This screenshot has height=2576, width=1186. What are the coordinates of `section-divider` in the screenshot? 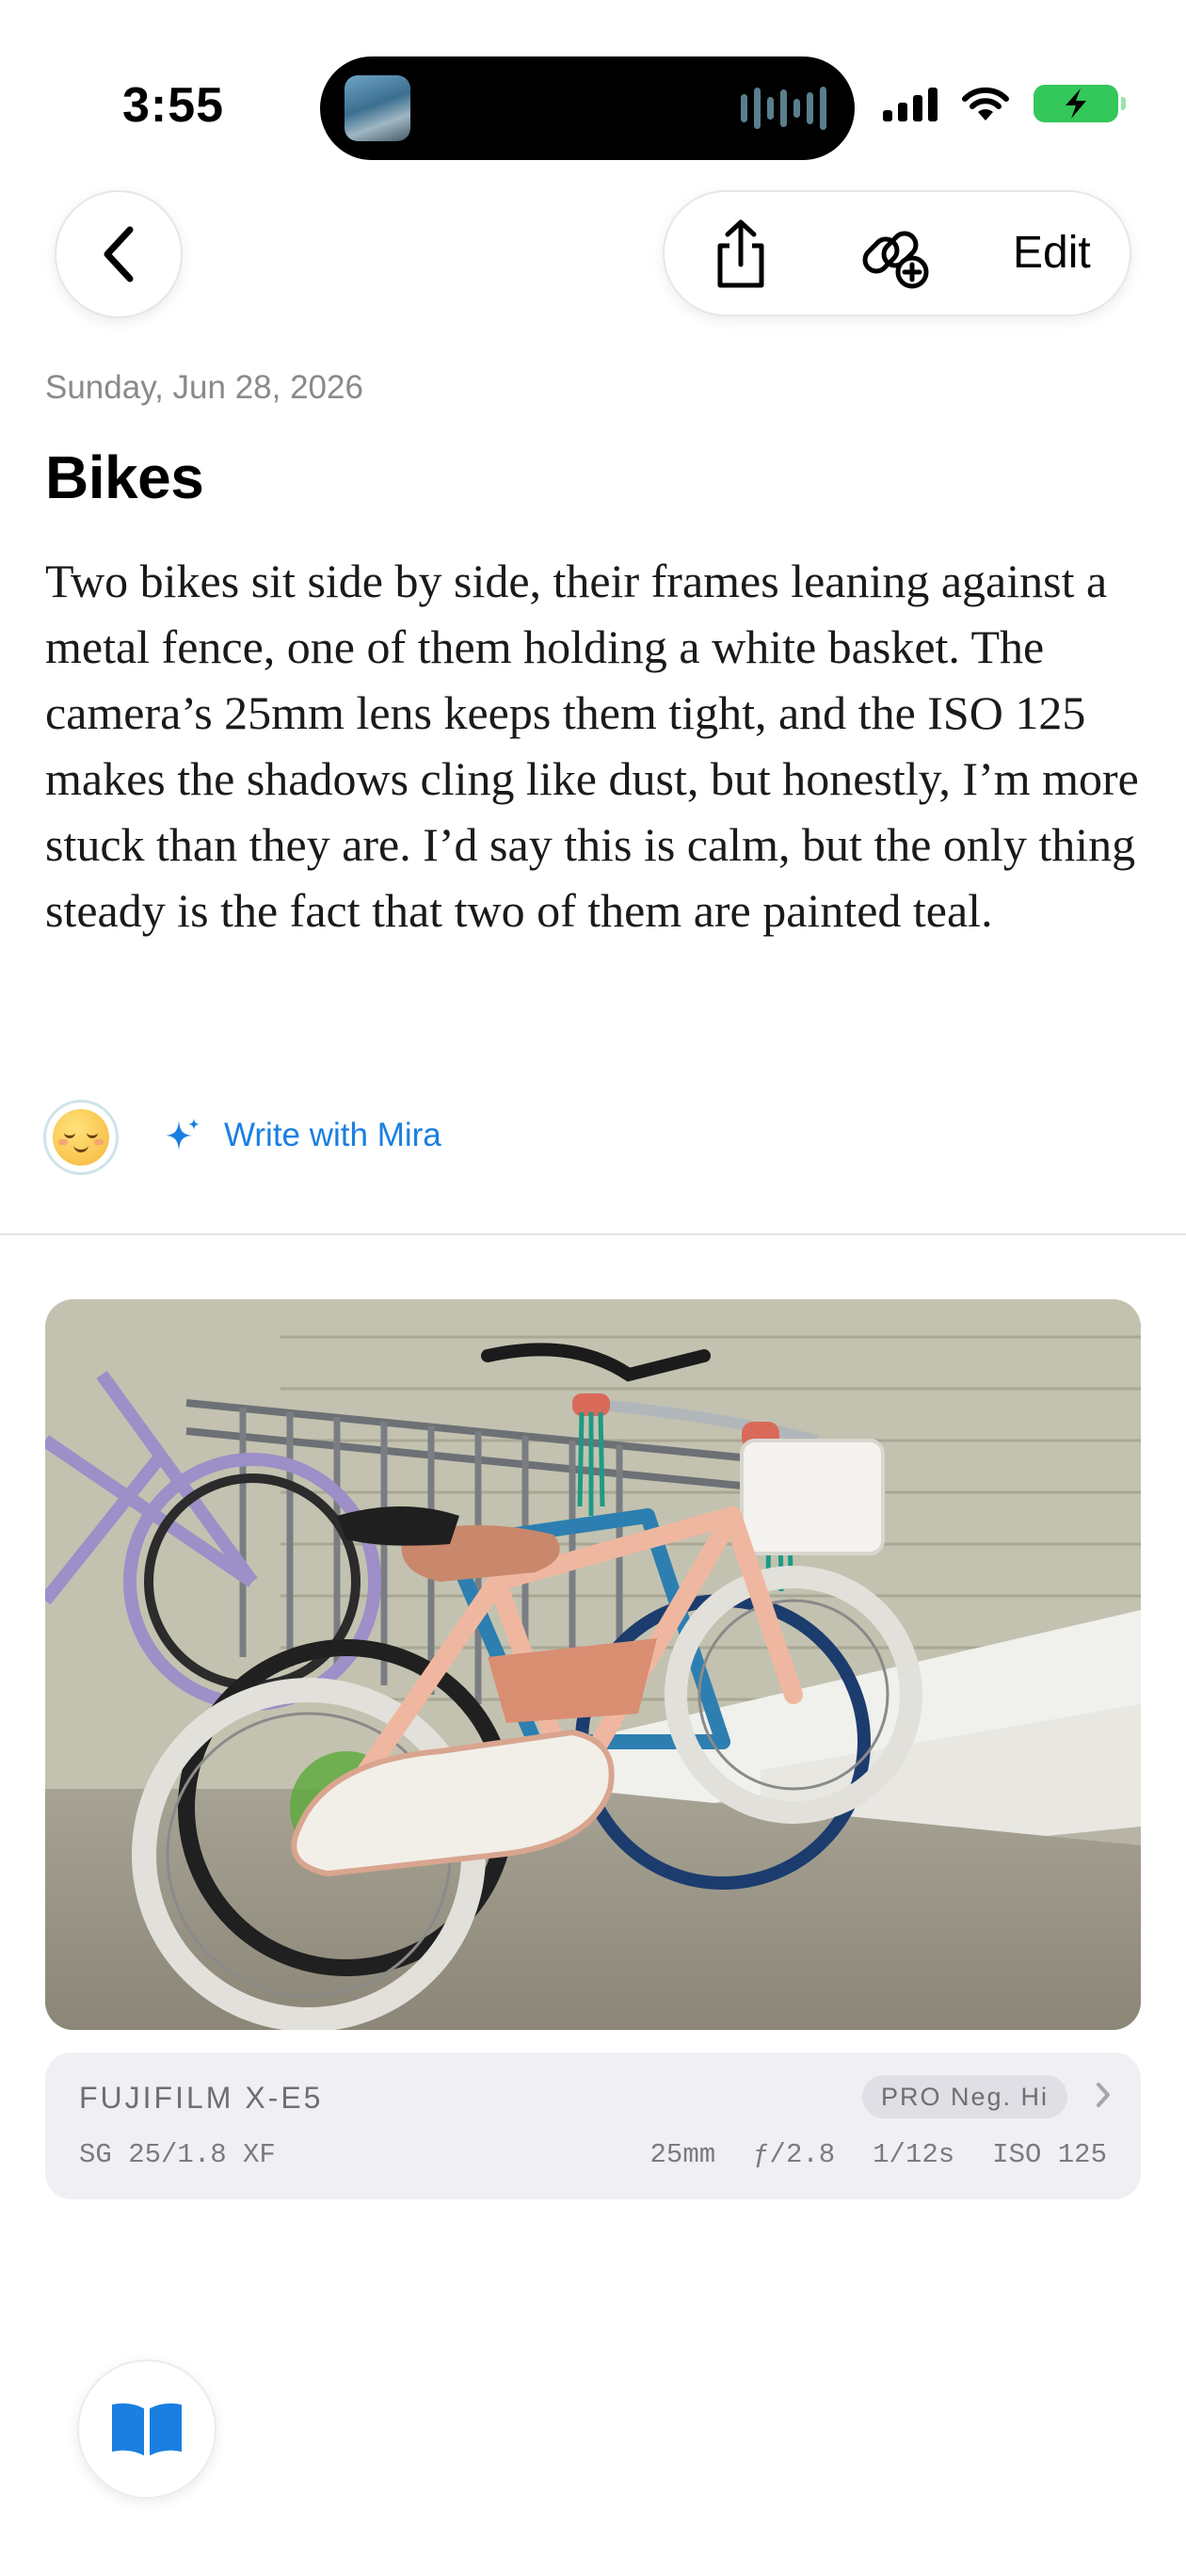 It's located at (593, 1234).